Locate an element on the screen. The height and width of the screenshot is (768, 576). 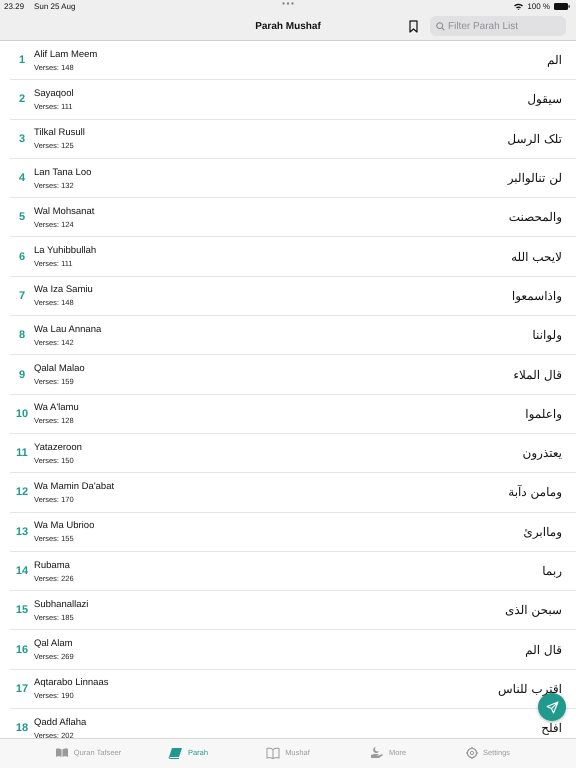
arabic-title: وماابرئ is located at coordinates (542, 531).